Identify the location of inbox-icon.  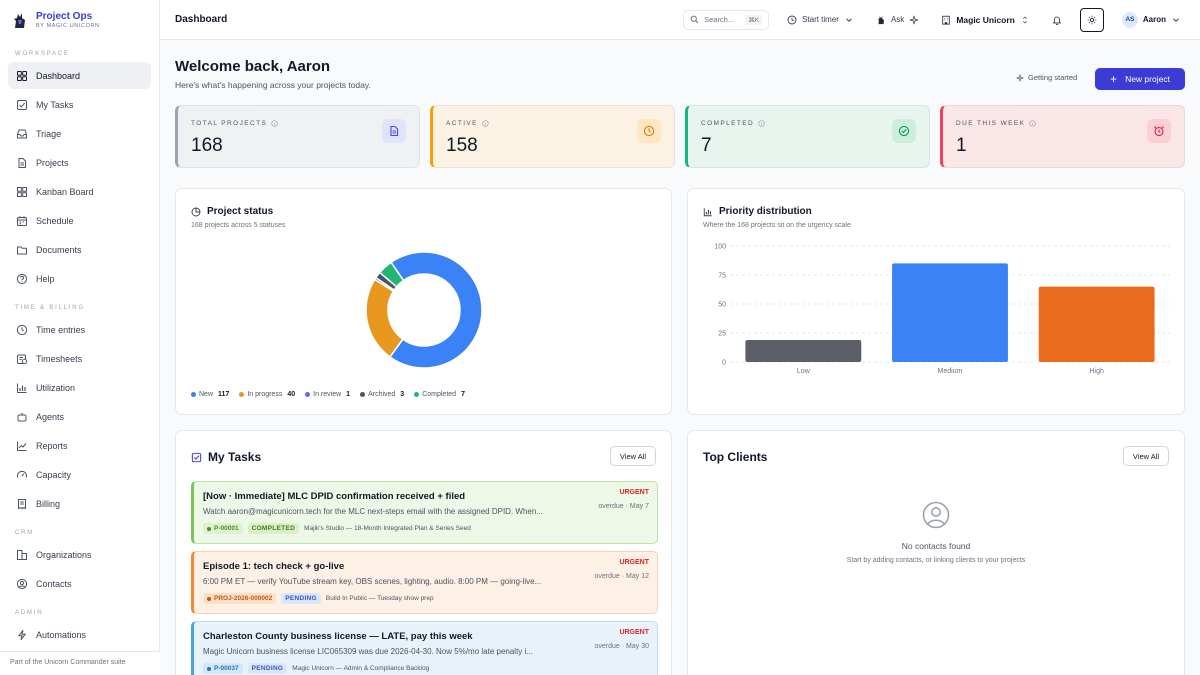
(22, 133).